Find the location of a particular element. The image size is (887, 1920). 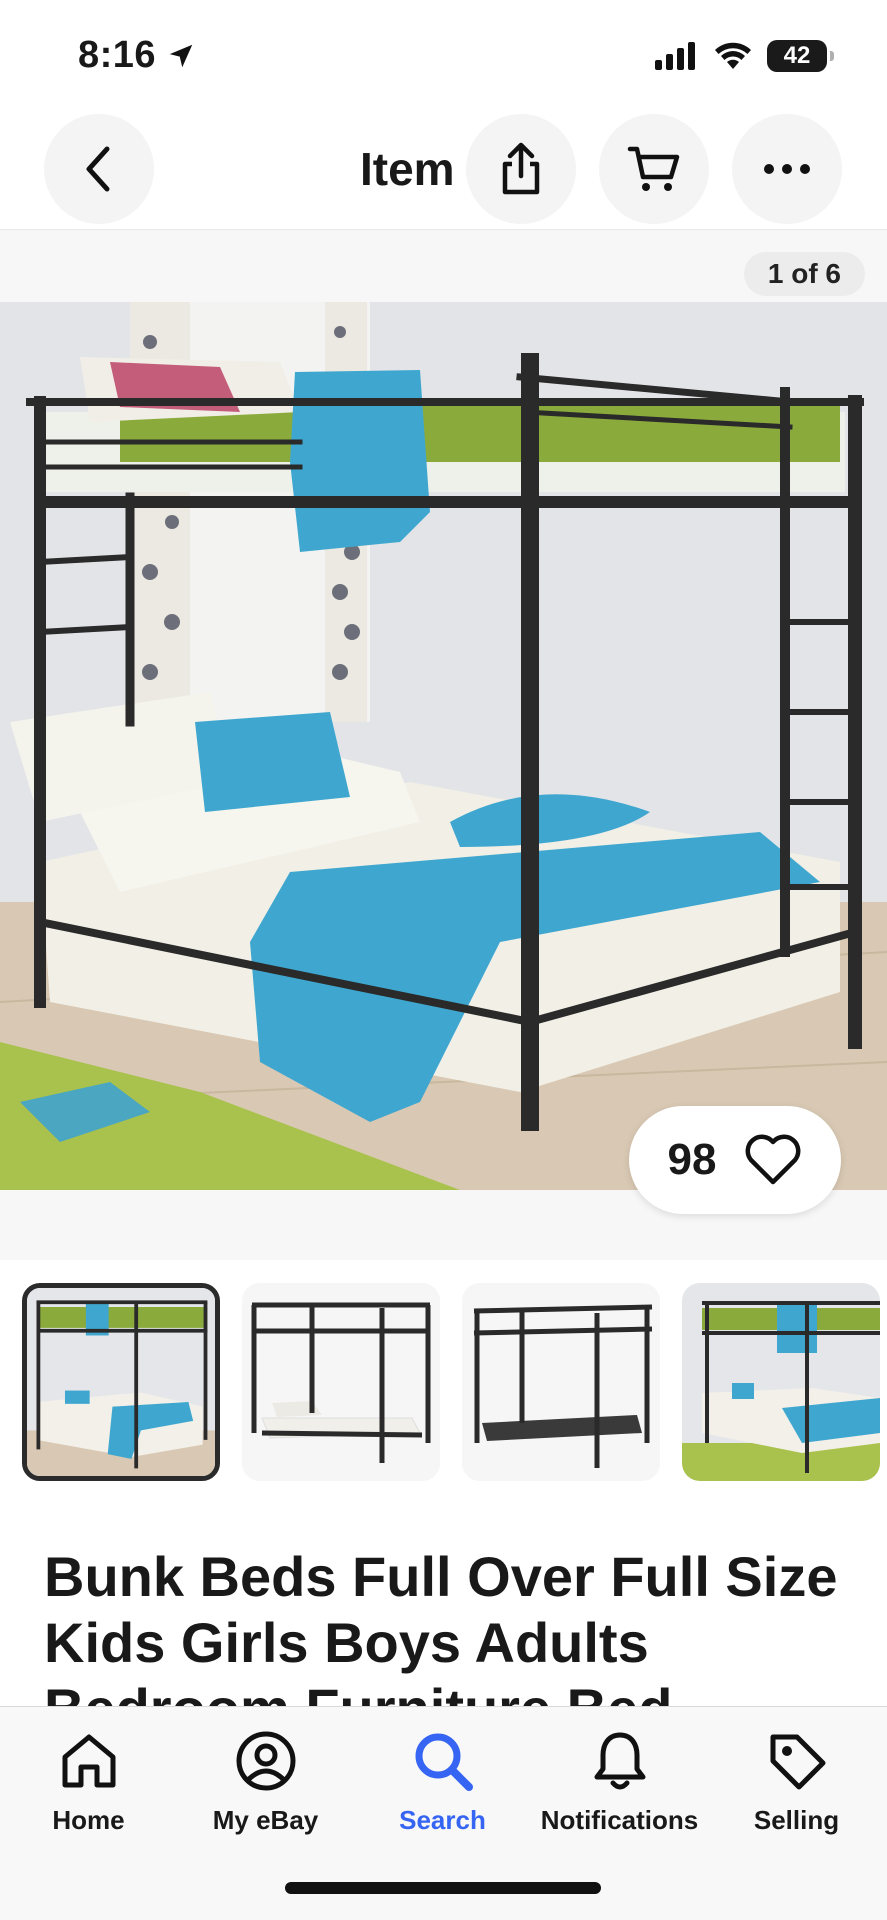

cart-button is located at coordinates (654, 169).